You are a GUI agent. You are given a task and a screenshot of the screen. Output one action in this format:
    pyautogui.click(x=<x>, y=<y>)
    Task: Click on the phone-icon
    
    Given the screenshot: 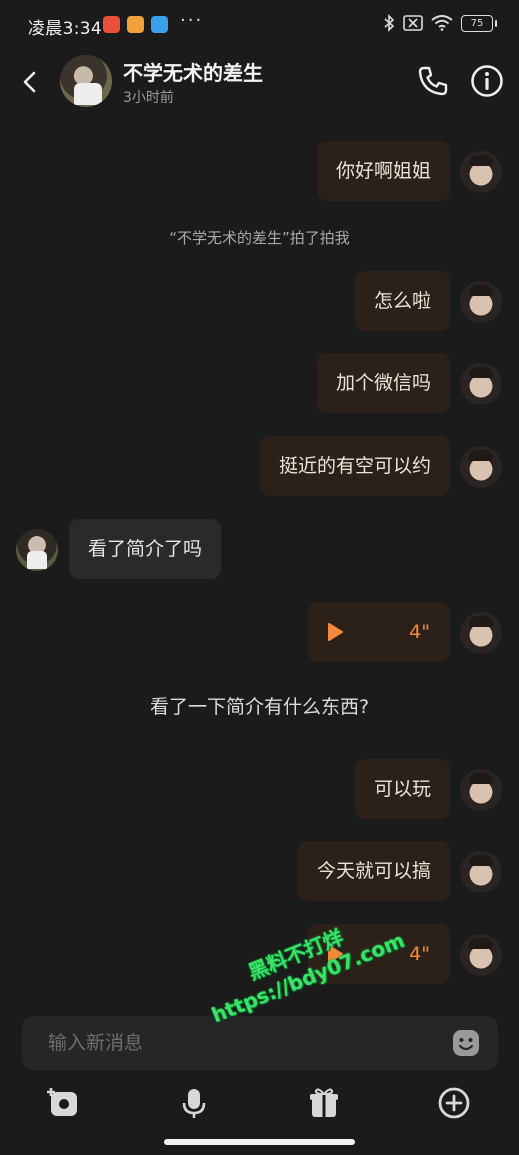 What is the action you would take?
    pyautogui.click(x=433, y=81)
    